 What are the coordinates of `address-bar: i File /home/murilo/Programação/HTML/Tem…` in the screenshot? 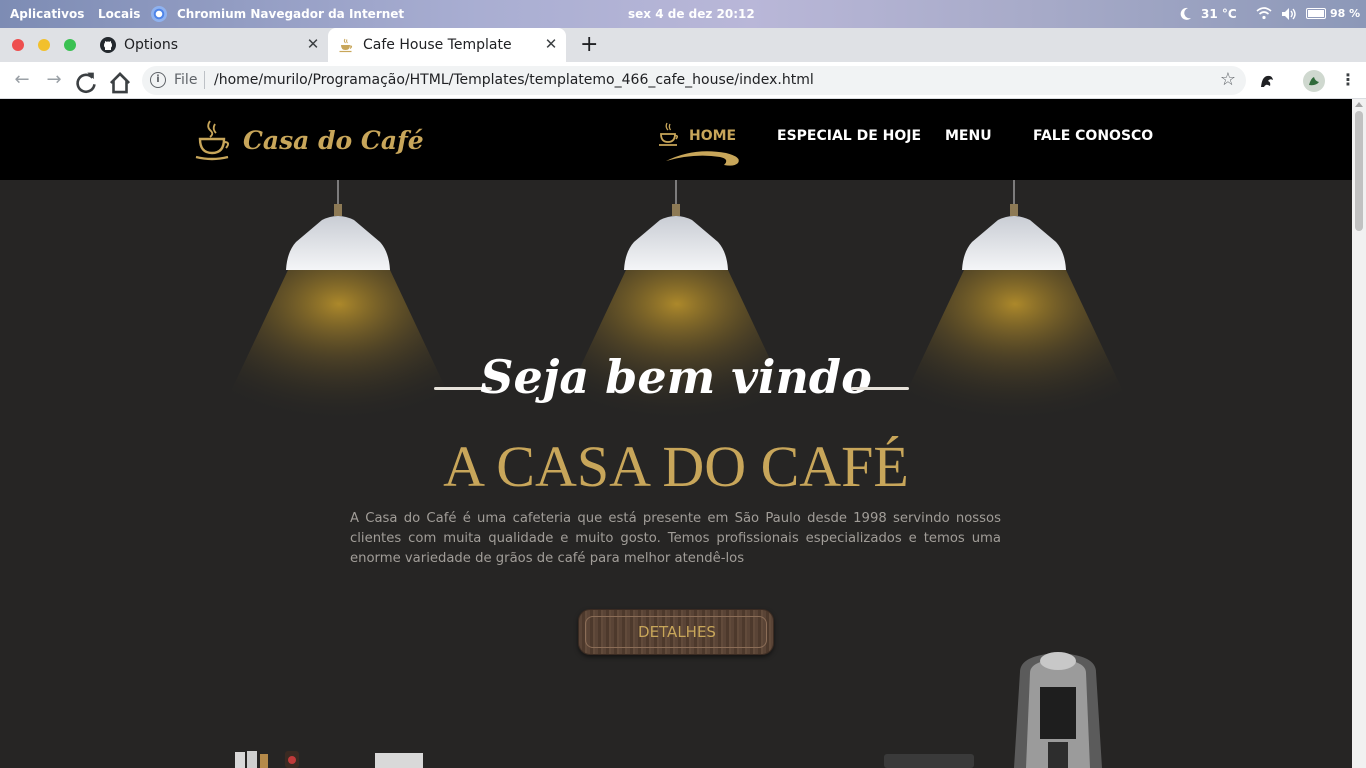 It's located at (694, 80).